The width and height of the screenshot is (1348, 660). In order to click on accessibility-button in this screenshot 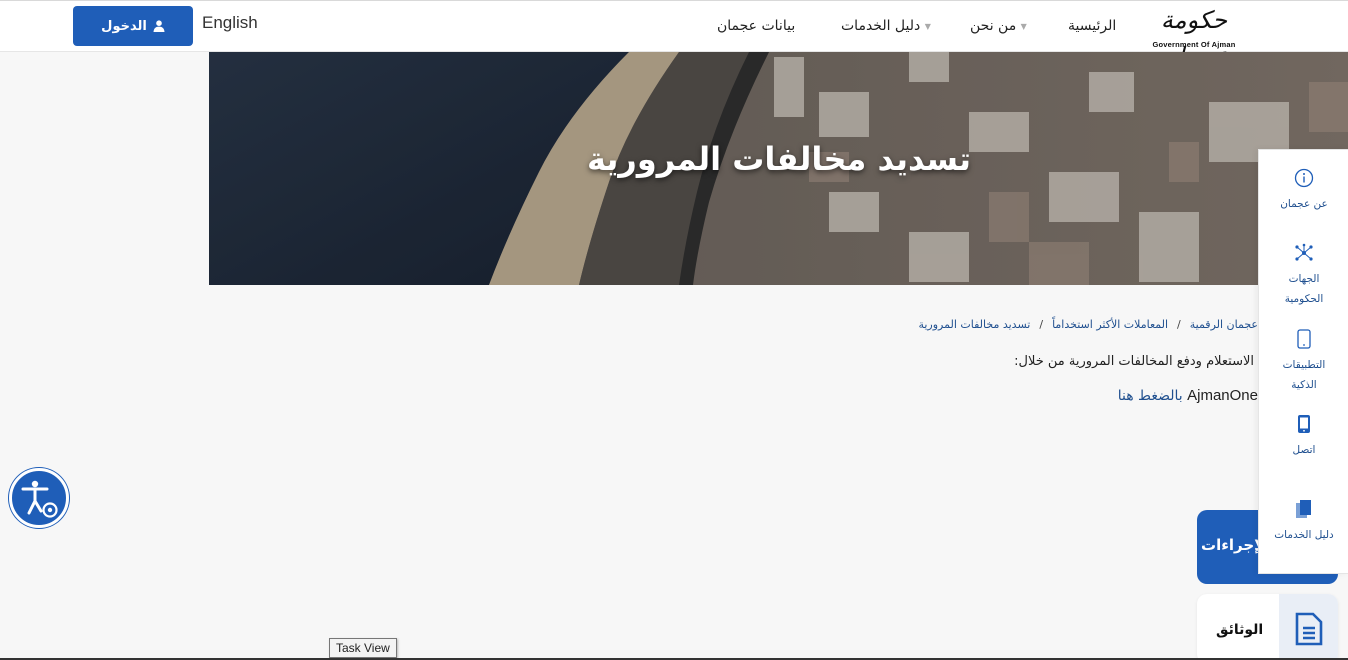, I will do `click(39, 498)`.